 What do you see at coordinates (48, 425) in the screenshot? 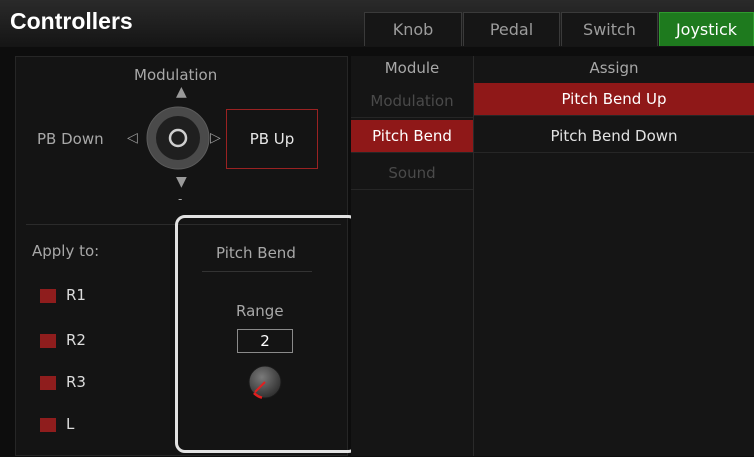
I see `checkbox-l` at bounding box center [48, 425].